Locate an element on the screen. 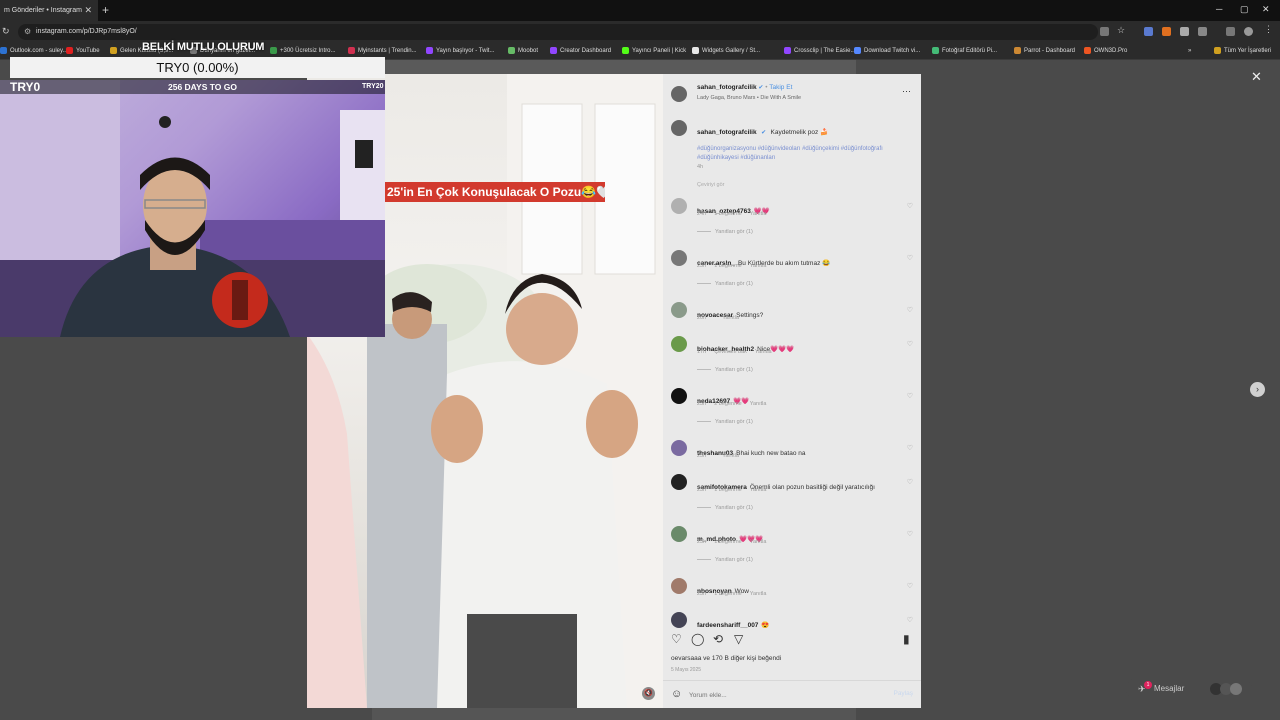  bookmark-item: OWN3D.Pro is located at coordinates (1105, 51).